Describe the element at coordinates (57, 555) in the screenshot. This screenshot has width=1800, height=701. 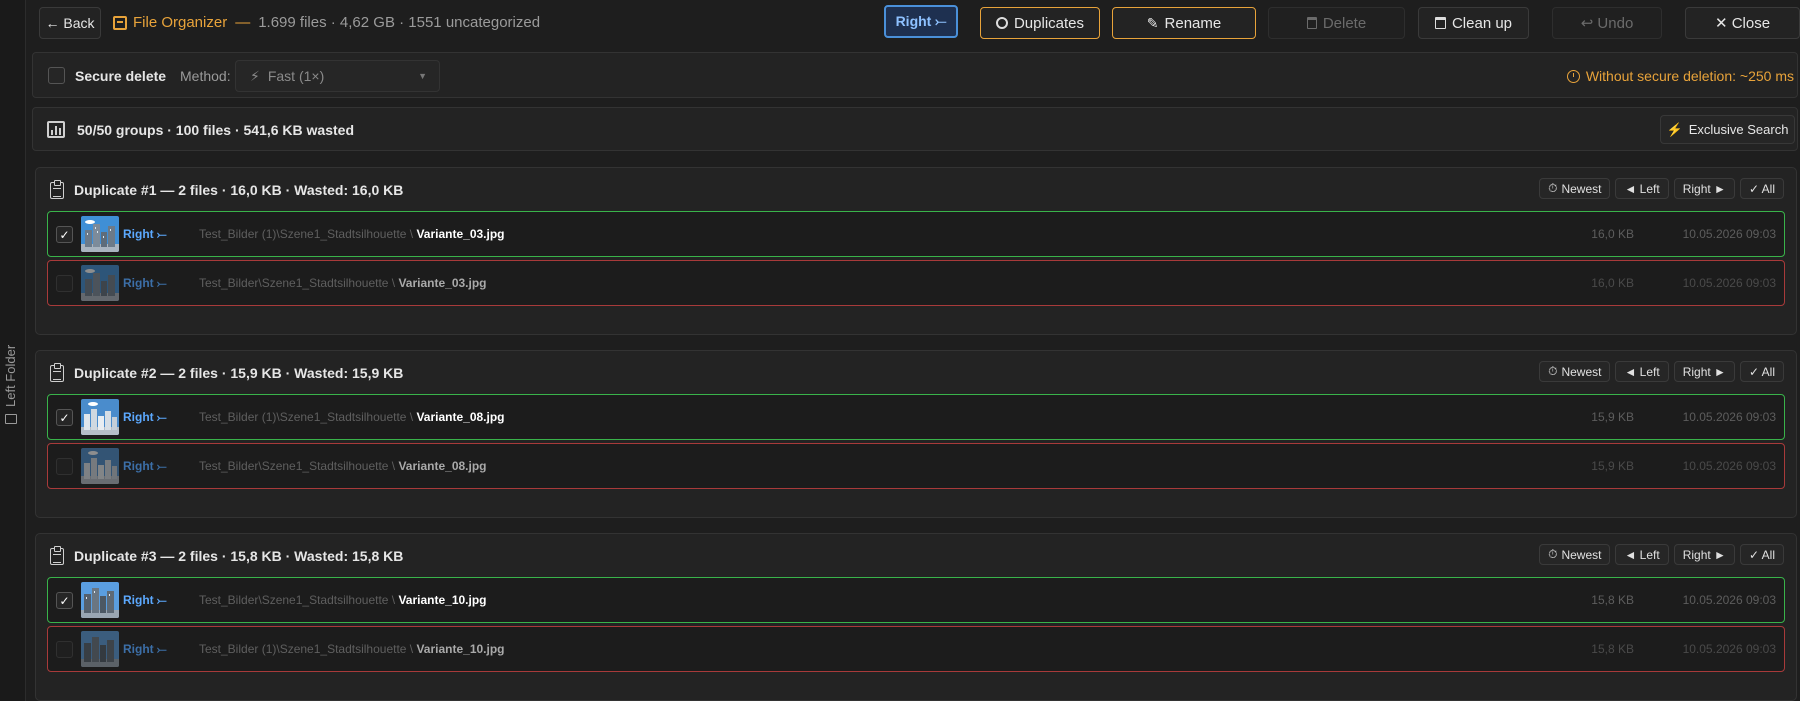
I see `clipboard-icon` at that location.